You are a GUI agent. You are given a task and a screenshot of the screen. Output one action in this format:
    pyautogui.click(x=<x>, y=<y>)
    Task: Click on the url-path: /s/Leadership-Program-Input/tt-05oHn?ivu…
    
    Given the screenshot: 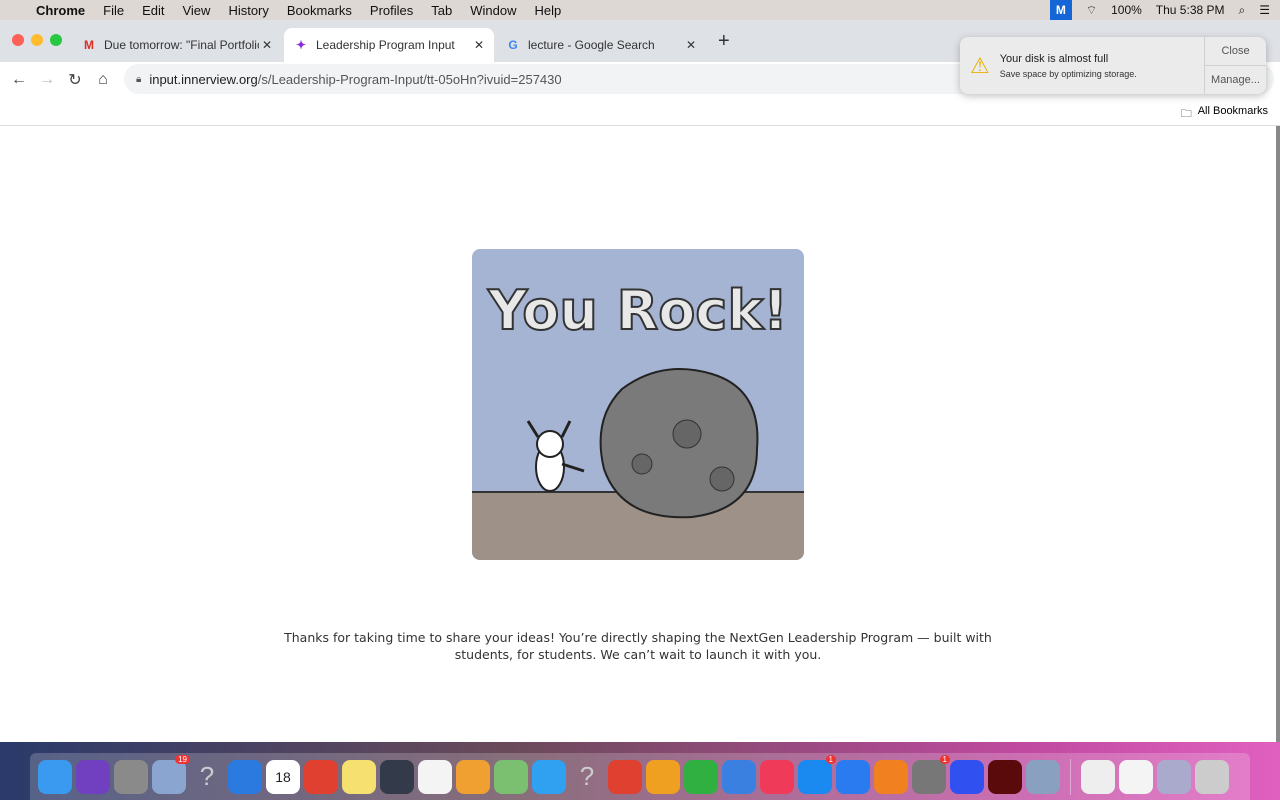 What is the action you would take?
    pyautogui.click(x=409, y=79)
    